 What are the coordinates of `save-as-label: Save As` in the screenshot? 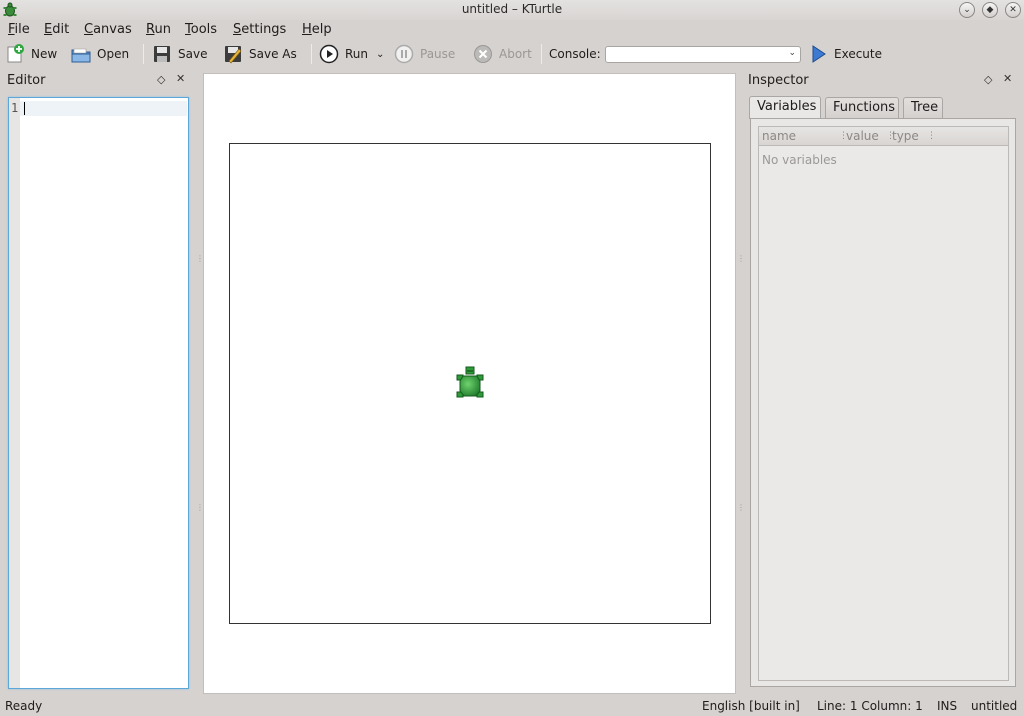 It's located at (273, 54).